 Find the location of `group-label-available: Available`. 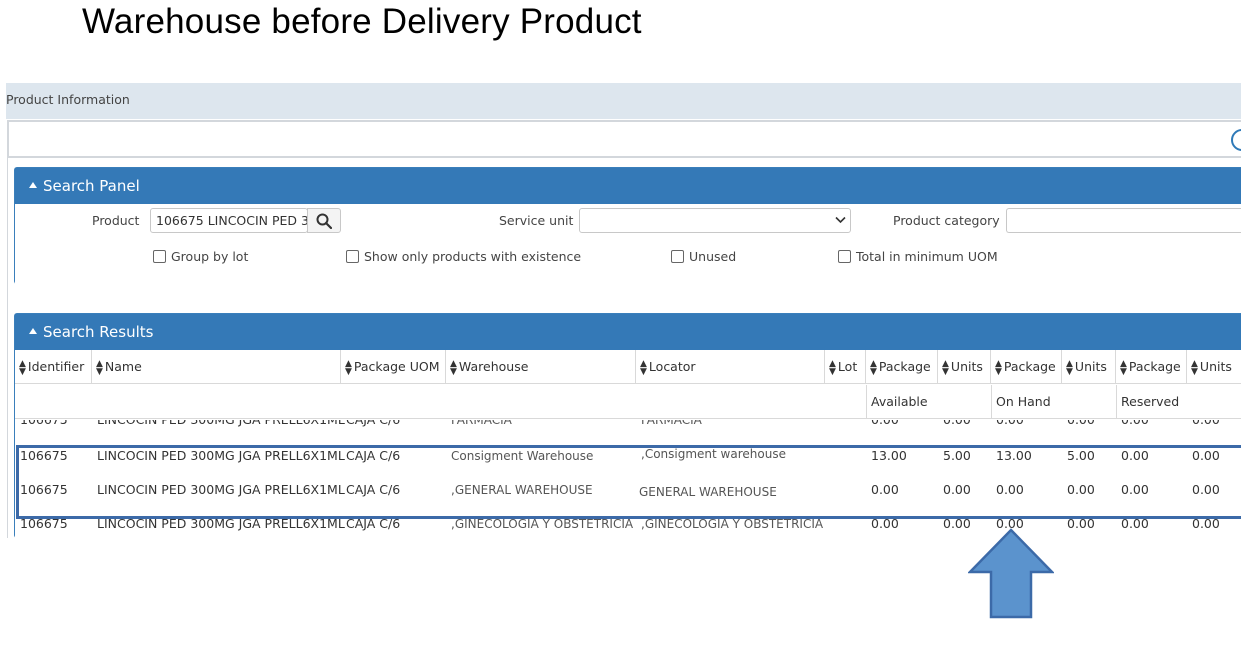

group-label-available: Available is located at coordinates (899, 401).